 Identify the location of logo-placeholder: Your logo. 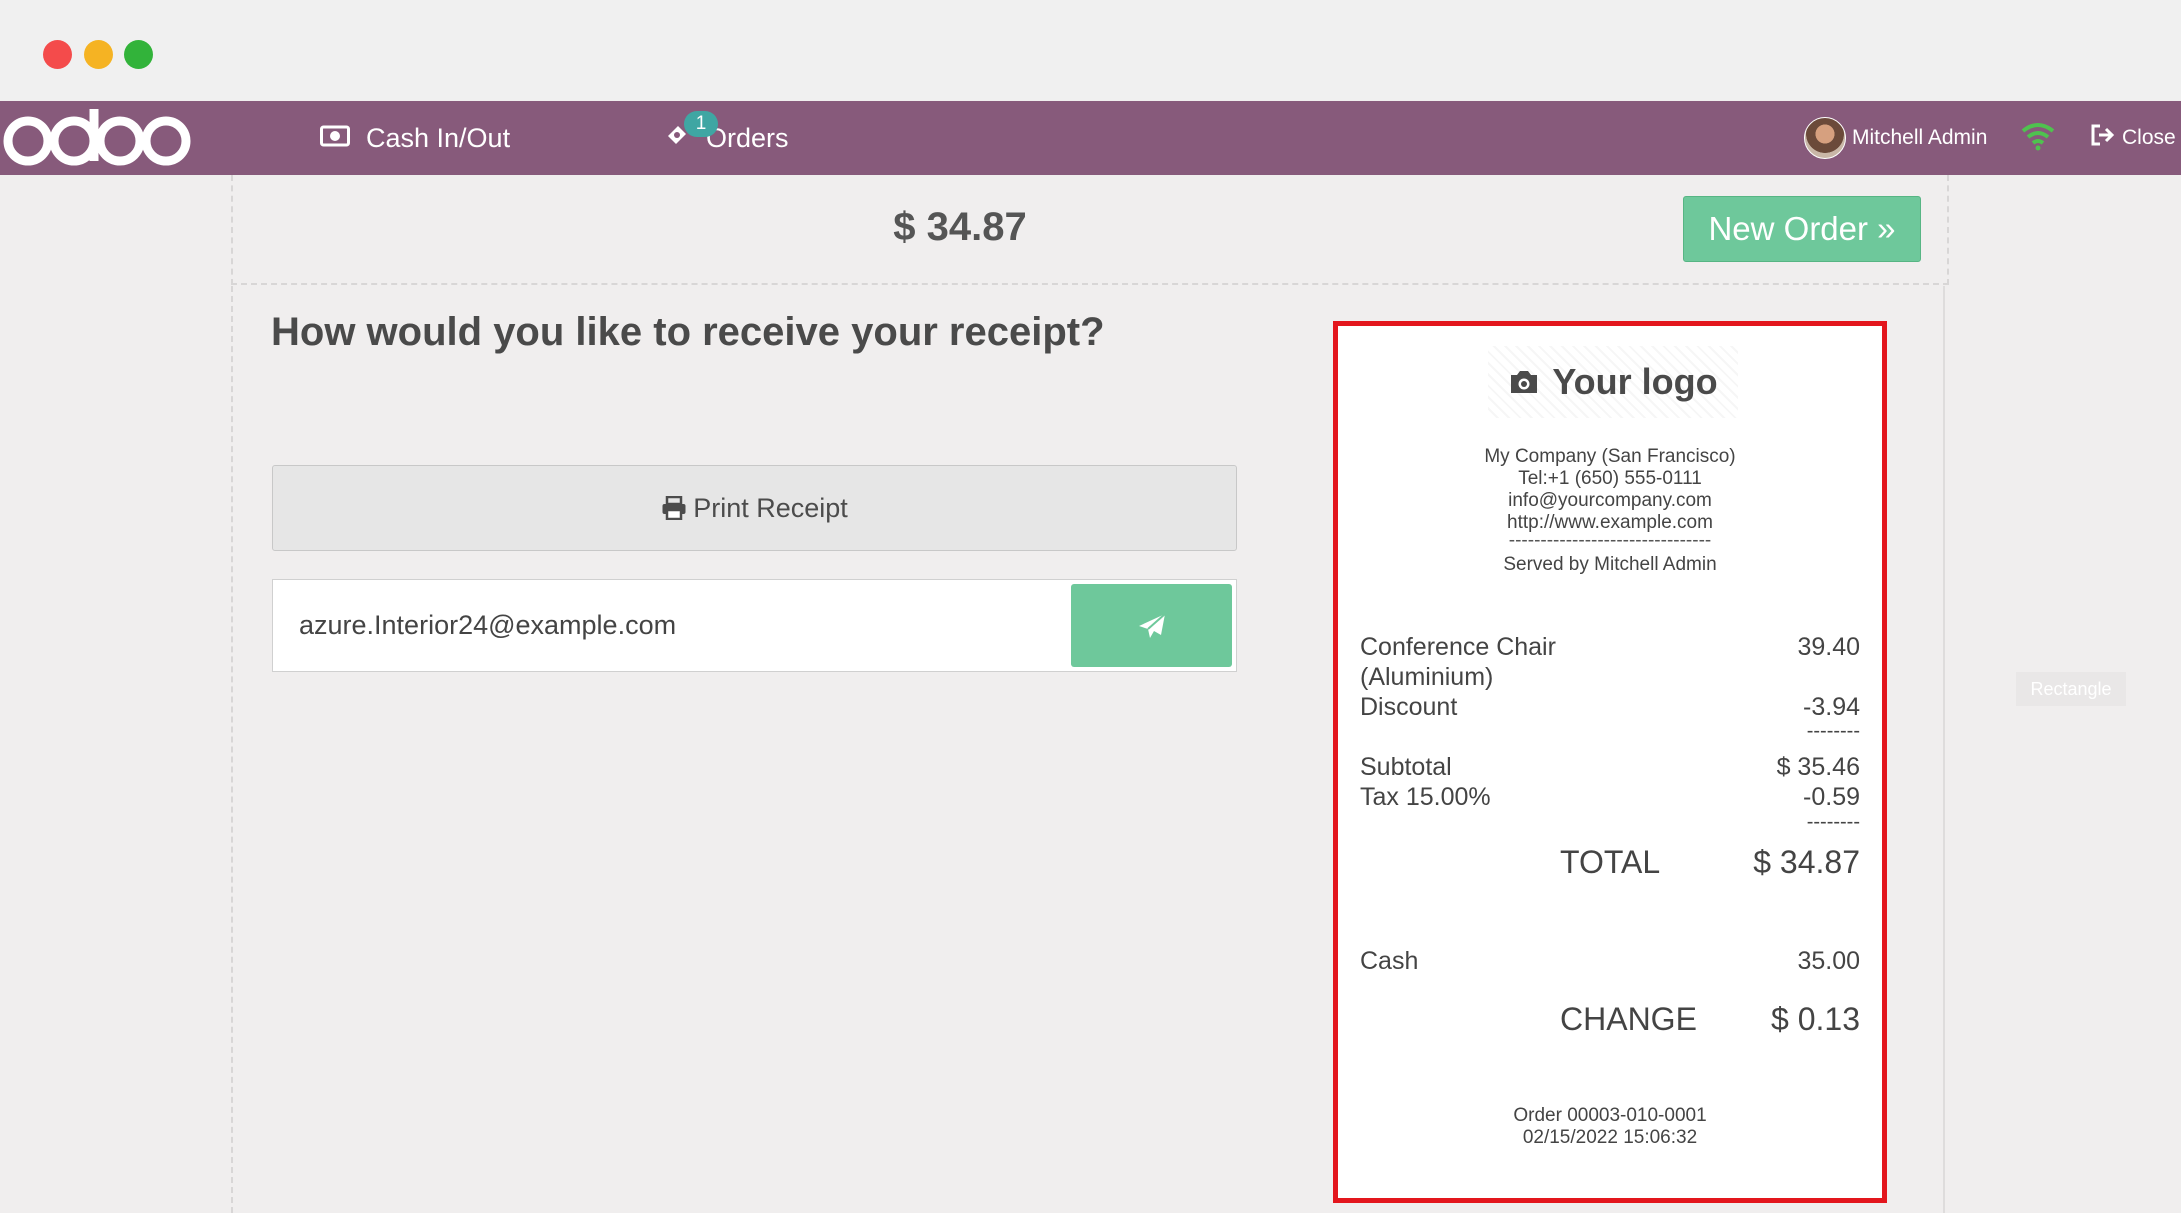
(1613, 382).